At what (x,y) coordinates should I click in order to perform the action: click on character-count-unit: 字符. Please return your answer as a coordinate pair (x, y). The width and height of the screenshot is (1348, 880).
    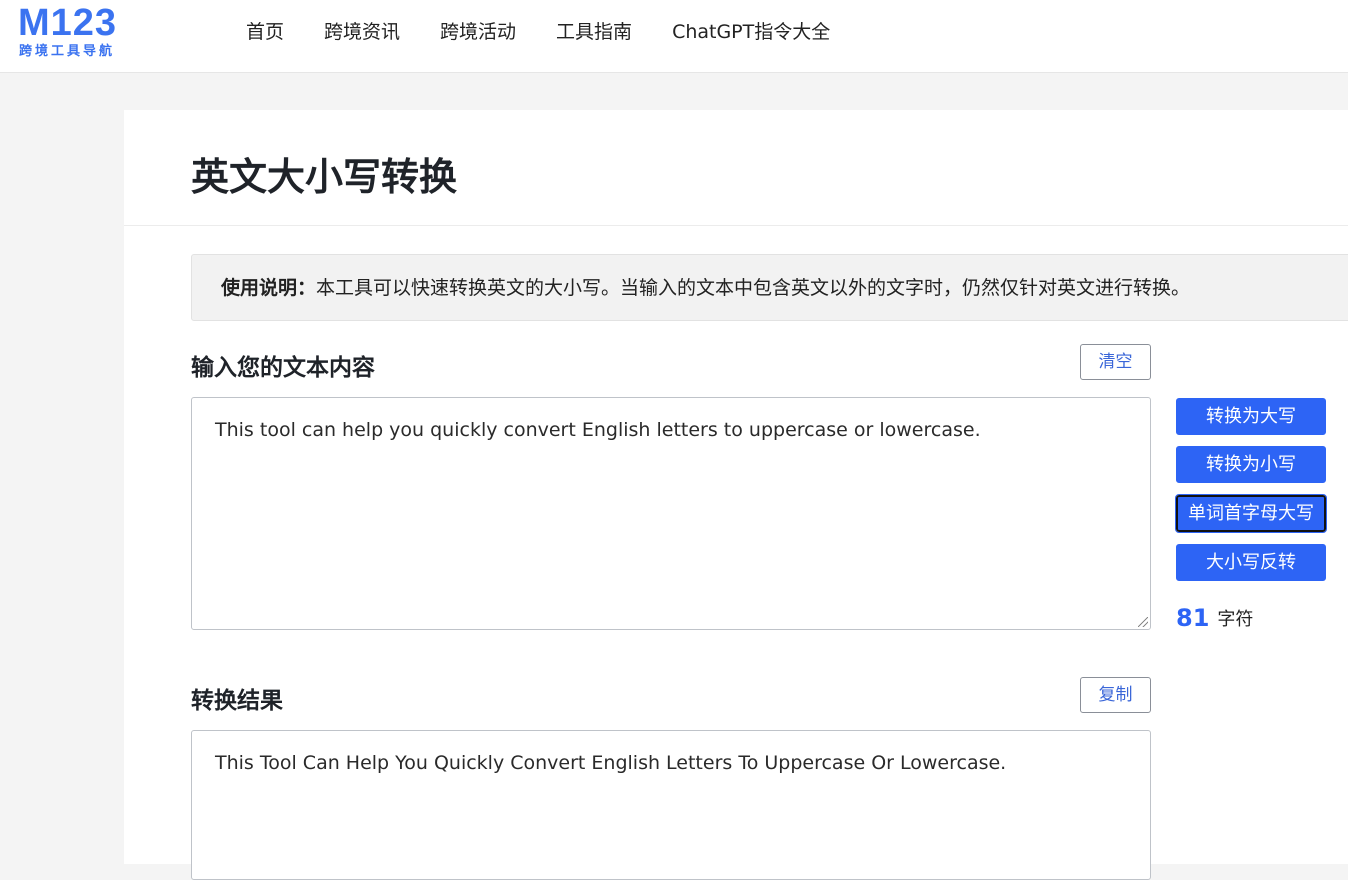
    Looking at the image, I should click on (1235, 619).